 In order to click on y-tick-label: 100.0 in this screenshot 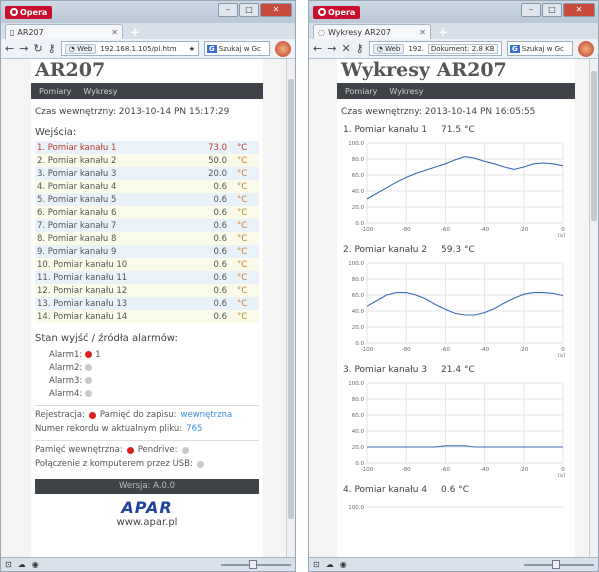, I will do `click(356, 384)`.